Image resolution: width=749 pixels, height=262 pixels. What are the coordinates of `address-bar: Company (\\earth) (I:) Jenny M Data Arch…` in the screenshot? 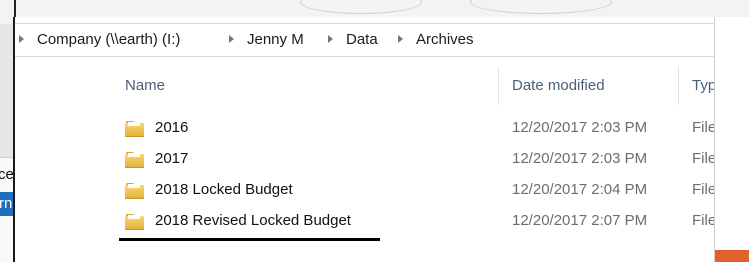 It's located at (365, 40).